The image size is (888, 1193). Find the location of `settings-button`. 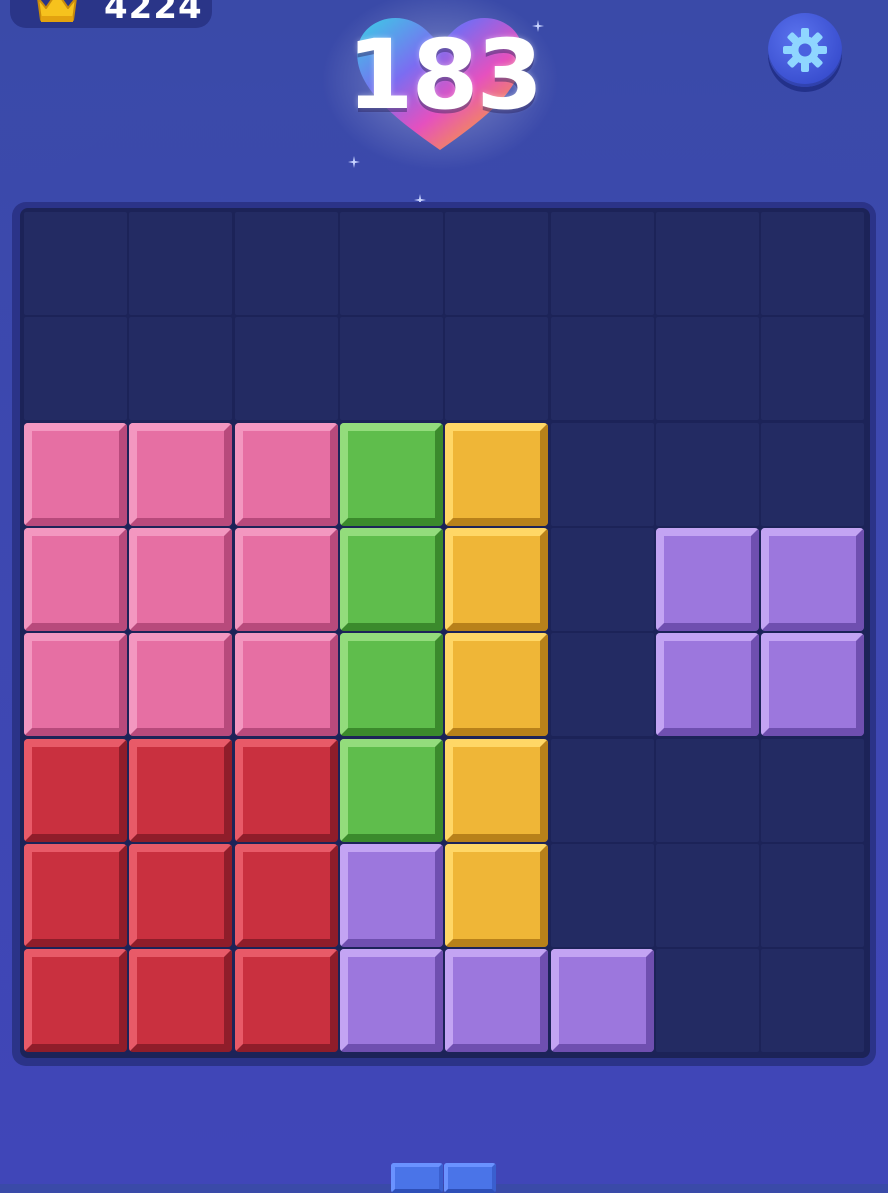

settings-button is located at coordinates (805, 50).